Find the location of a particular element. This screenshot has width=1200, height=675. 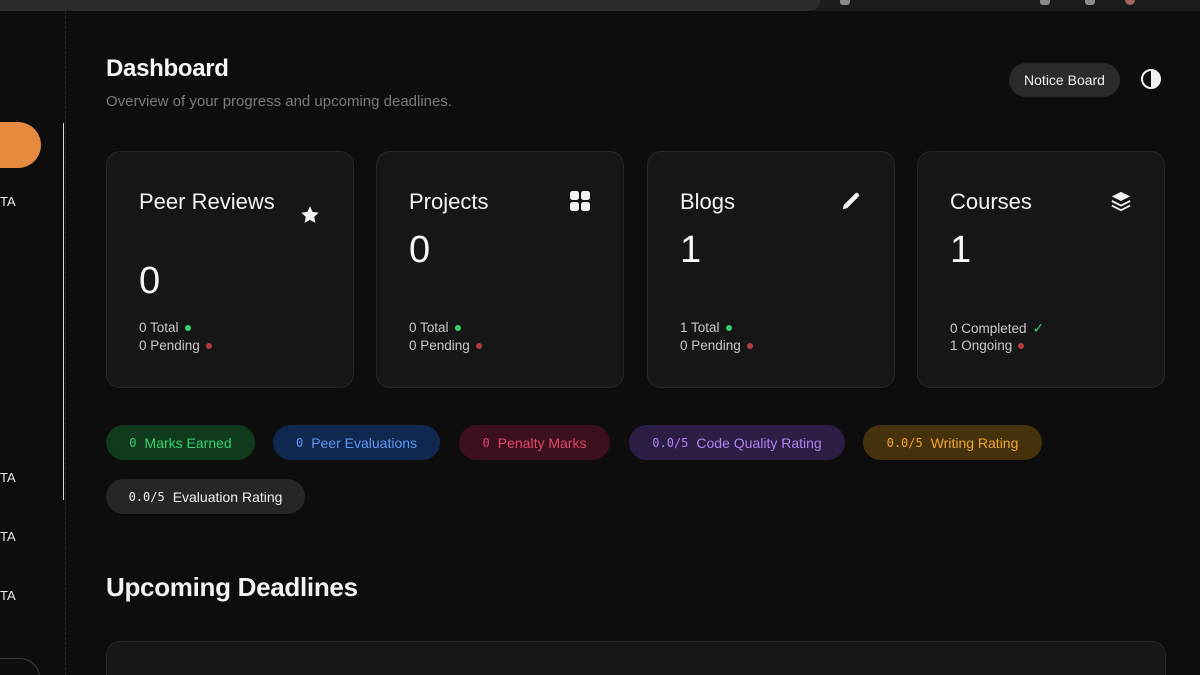

stat-ongoing: 1 Ongoing is located at coordinates (987, 345).